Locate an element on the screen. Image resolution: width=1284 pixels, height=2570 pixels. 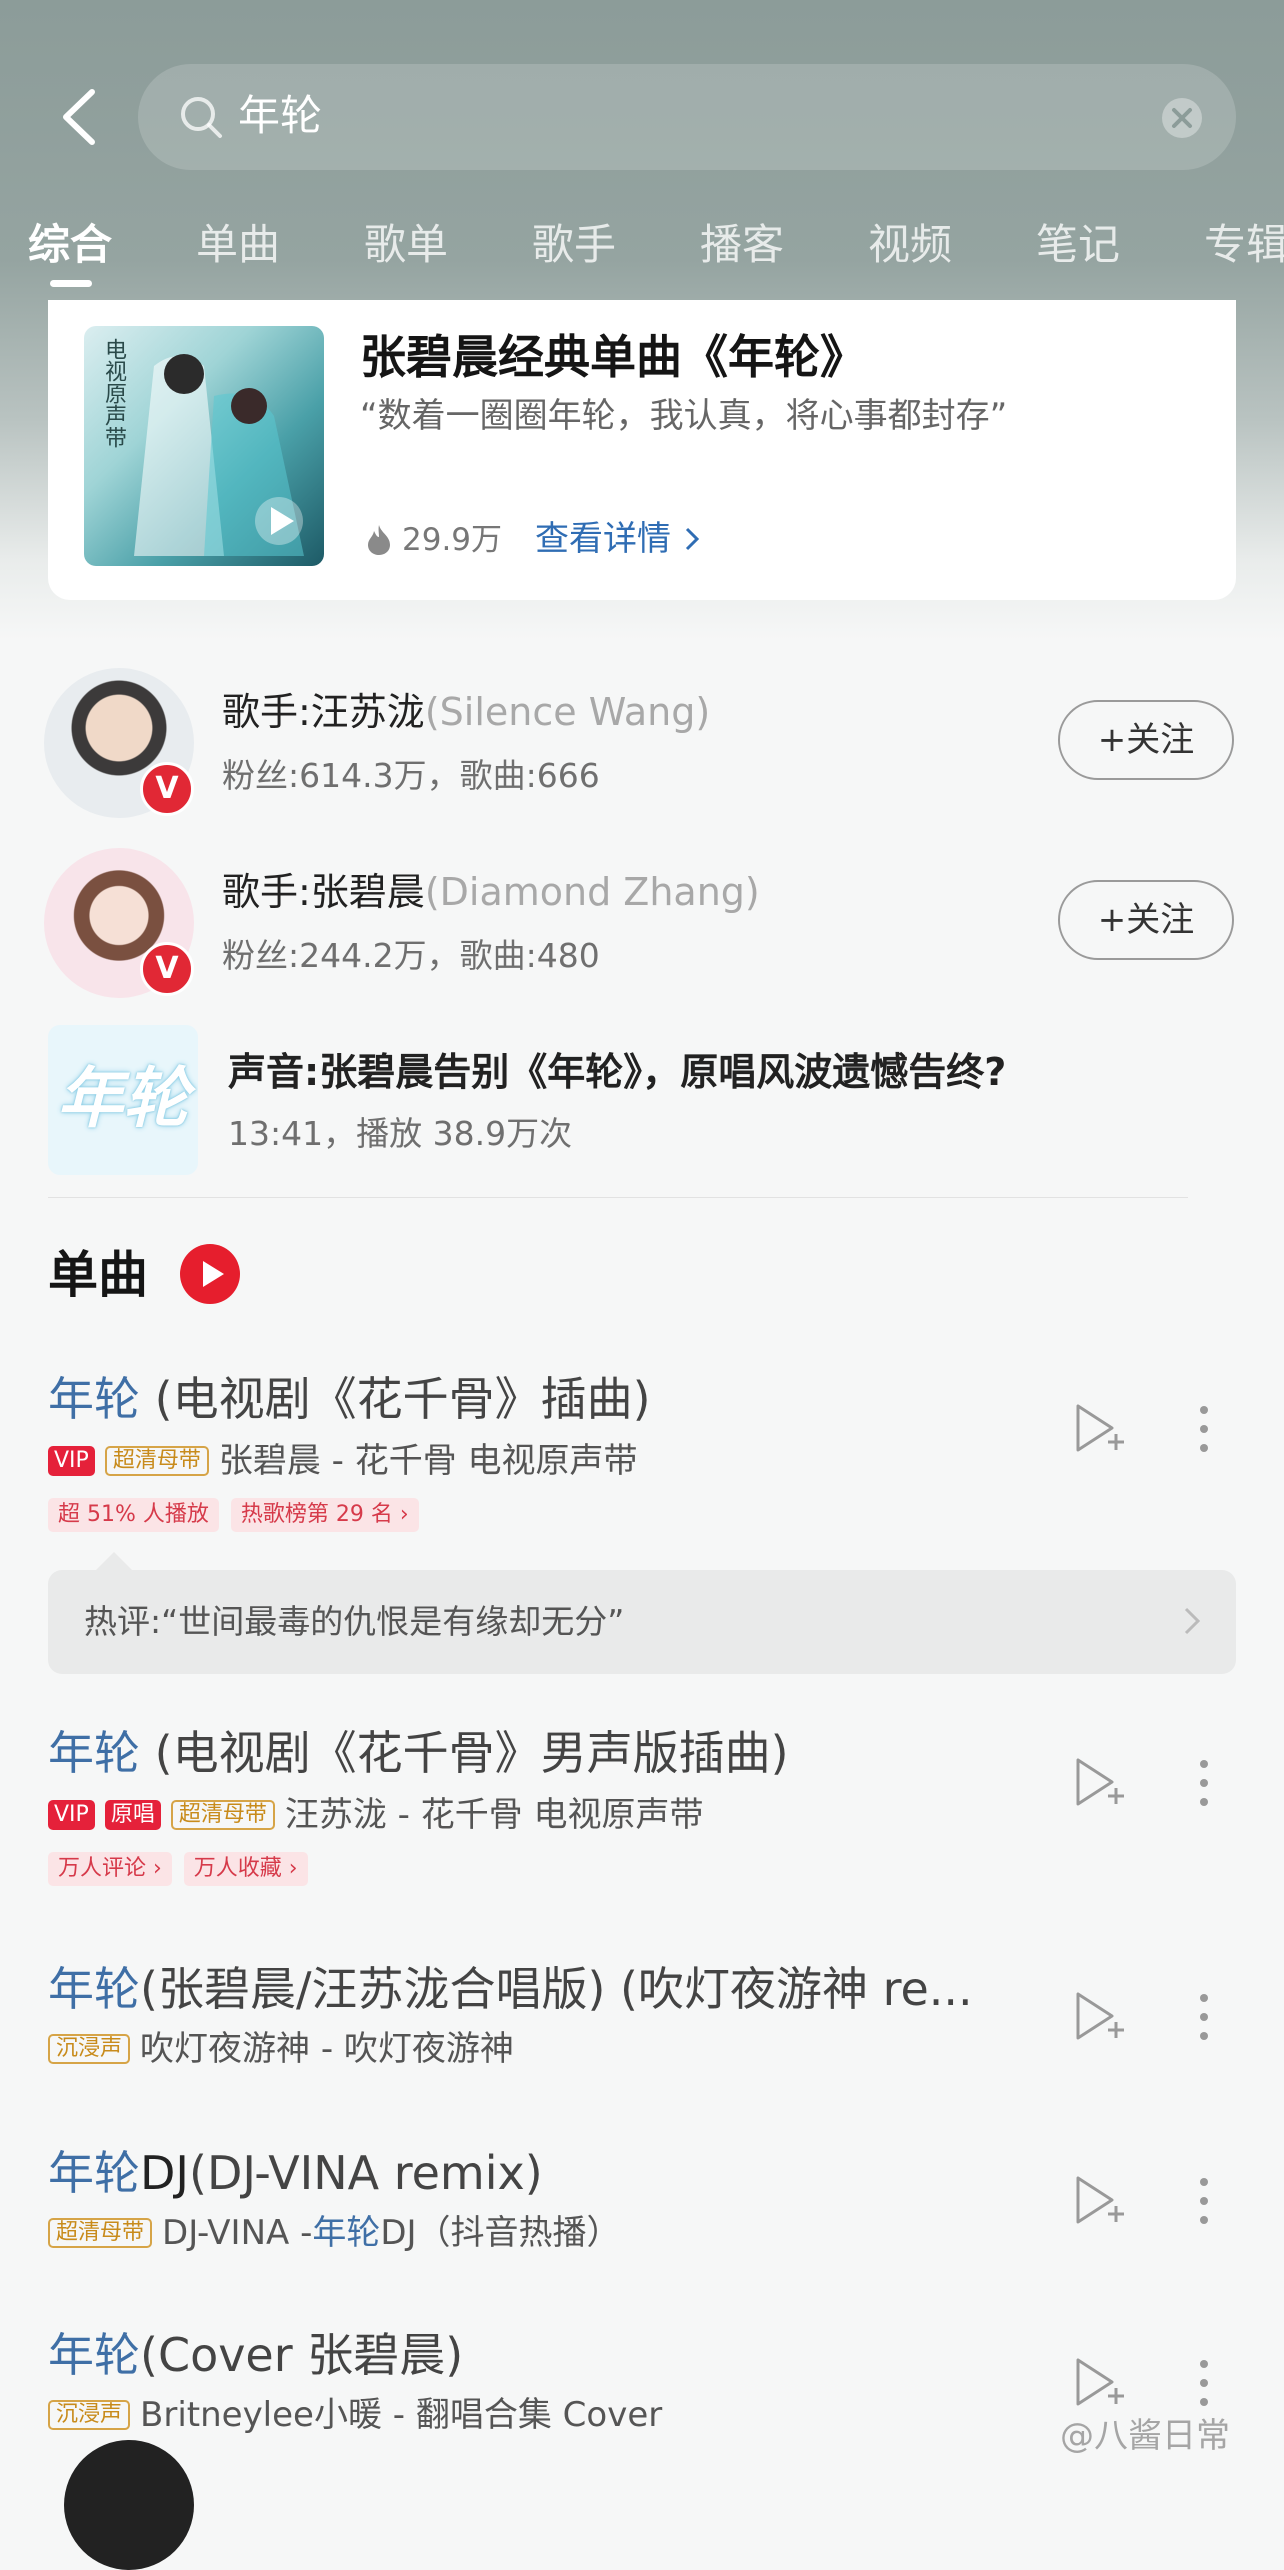
song-title: 年轮 (电视剧《花千骨》插曲) is located at coordinates (349, 1399).